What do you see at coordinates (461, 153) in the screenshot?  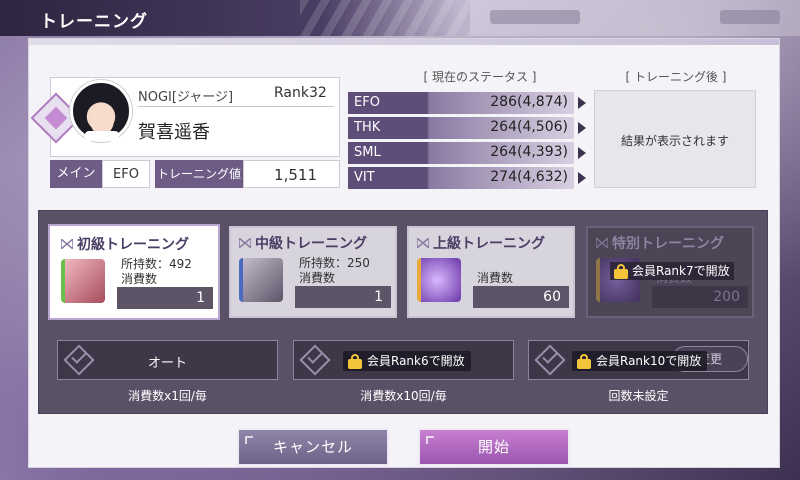 I see `stat-row-sml: SML 264(4,393)` at bounding box center [461, 153].